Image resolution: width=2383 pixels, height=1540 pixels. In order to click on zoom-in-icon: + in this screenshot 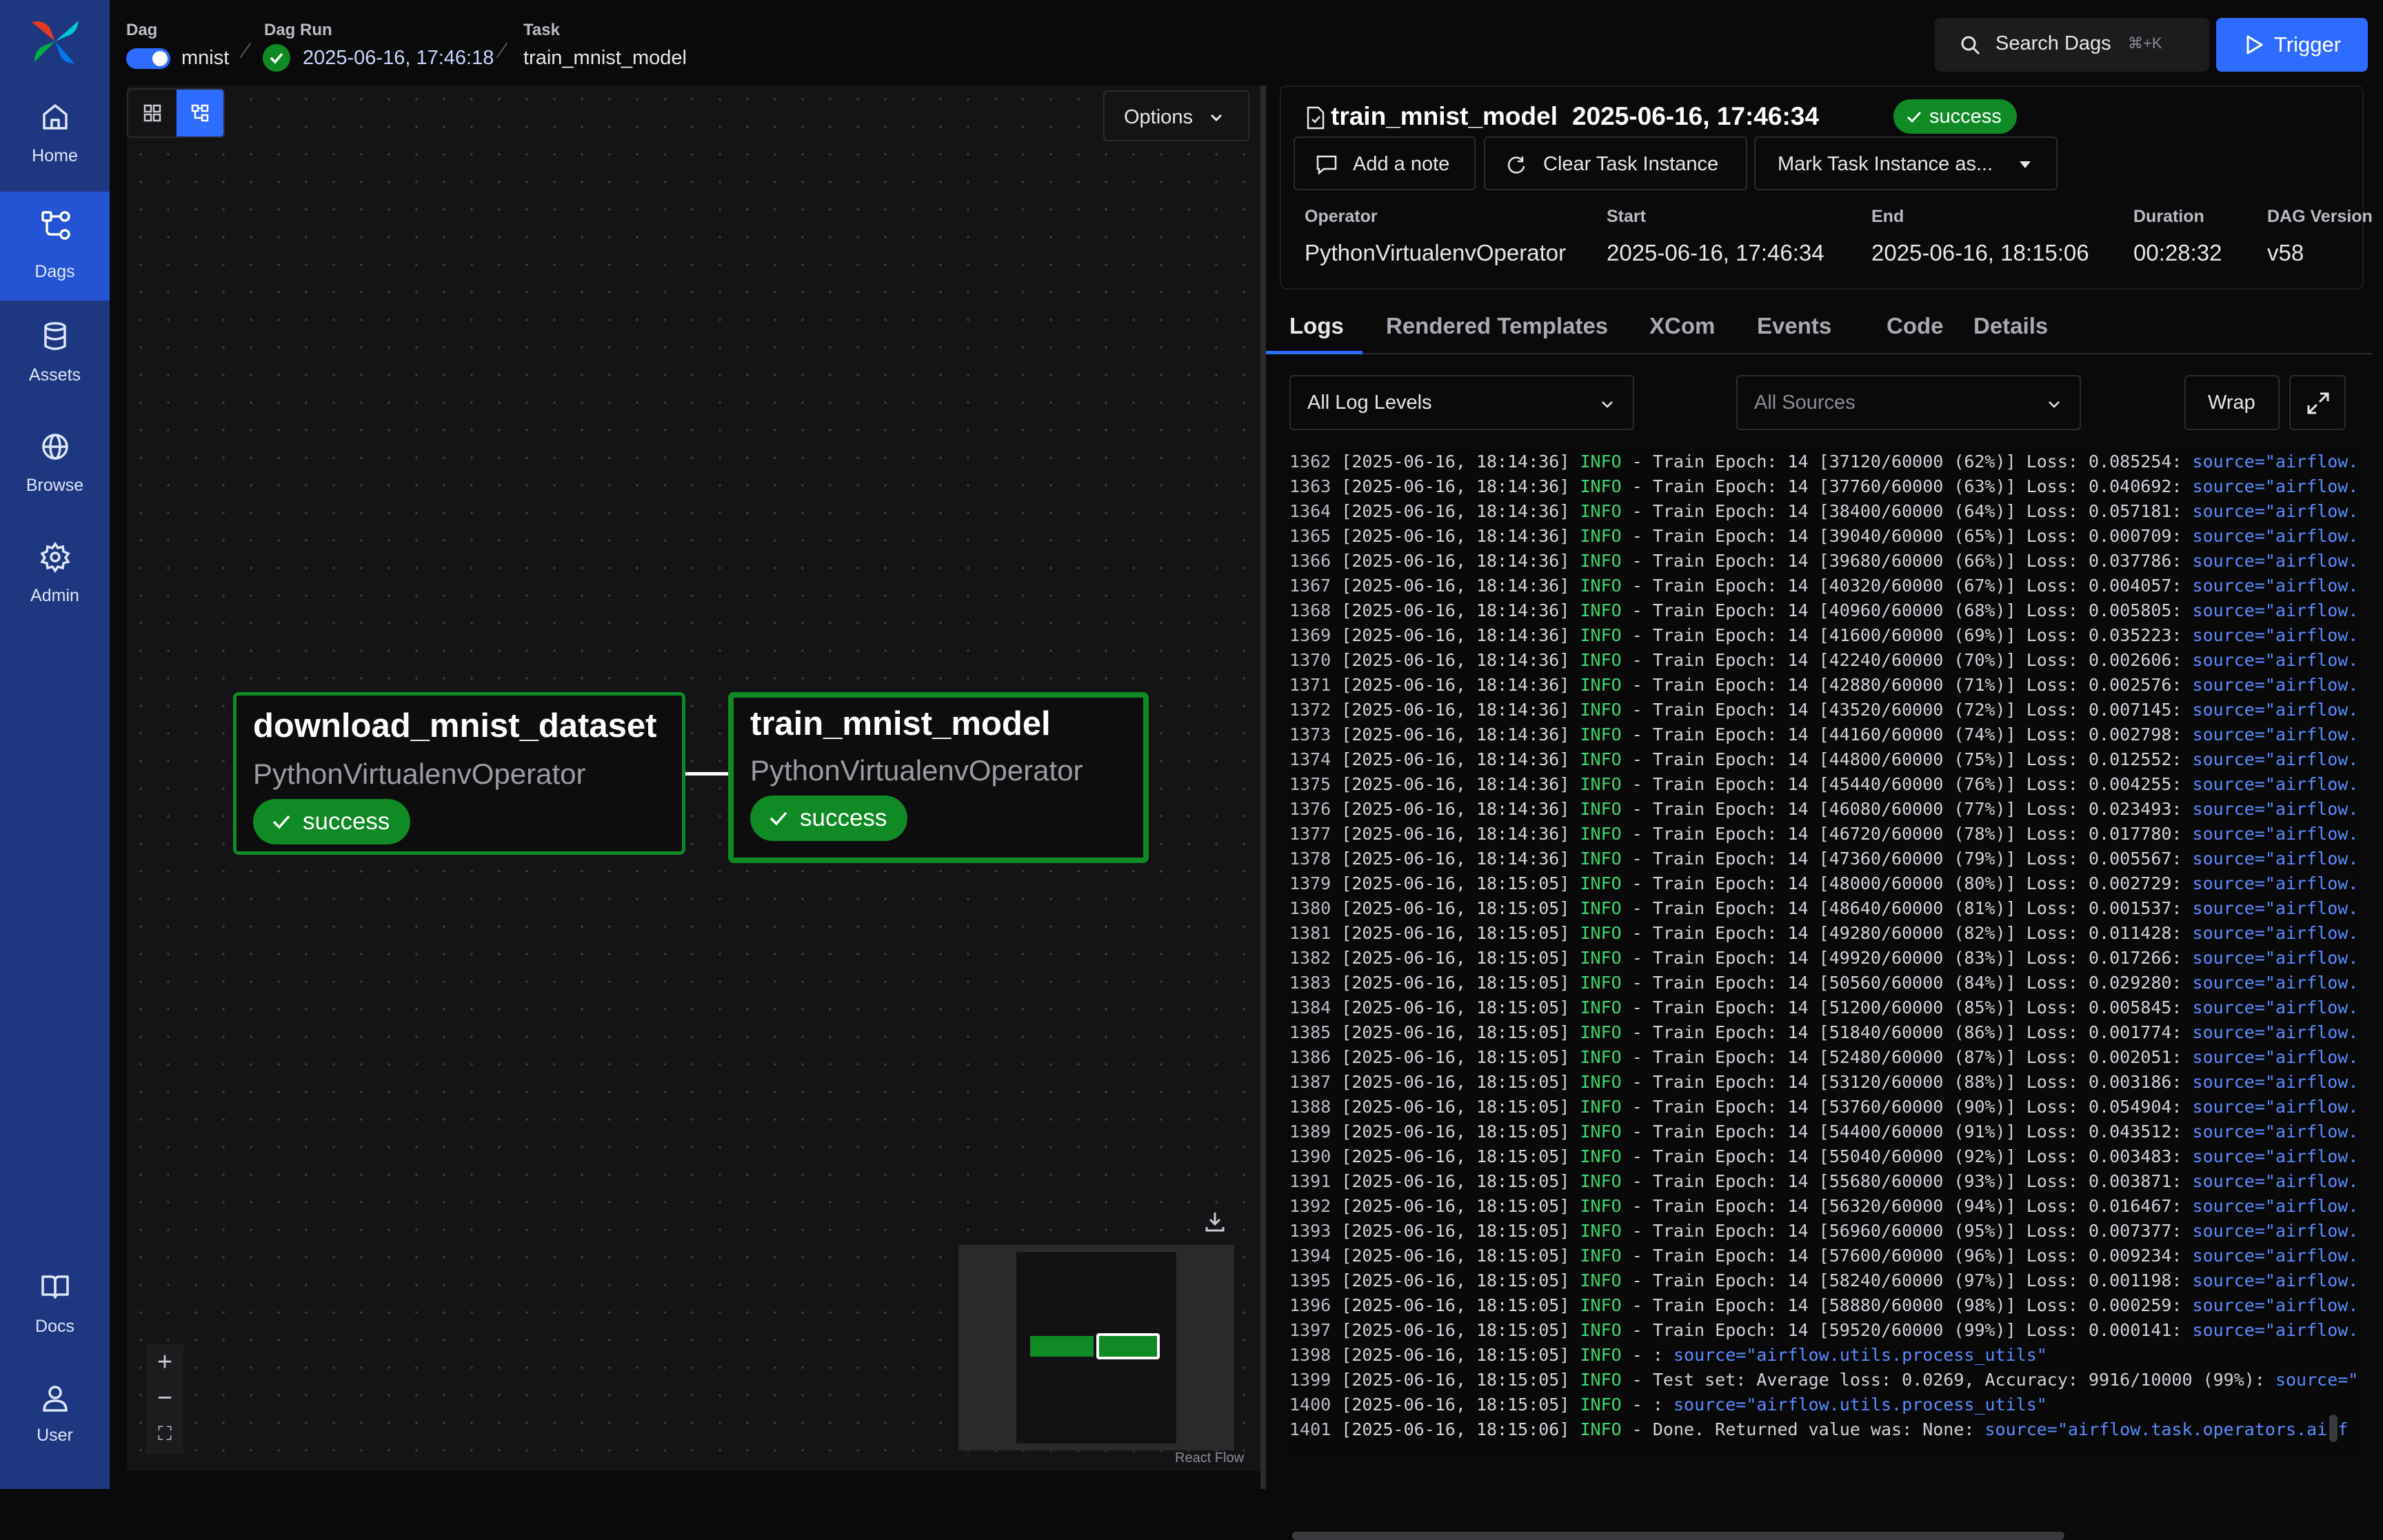, I will do `click(164, 1362)`.